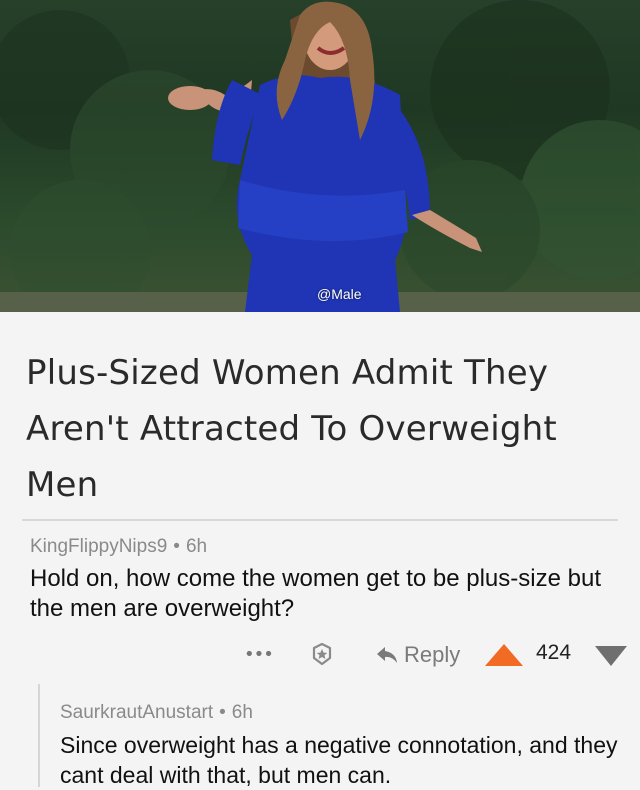  What do you see at coordinates (339, 294) in the screenshot?
I see `photo-watermark: @Male` at bounding box center [339, 294].